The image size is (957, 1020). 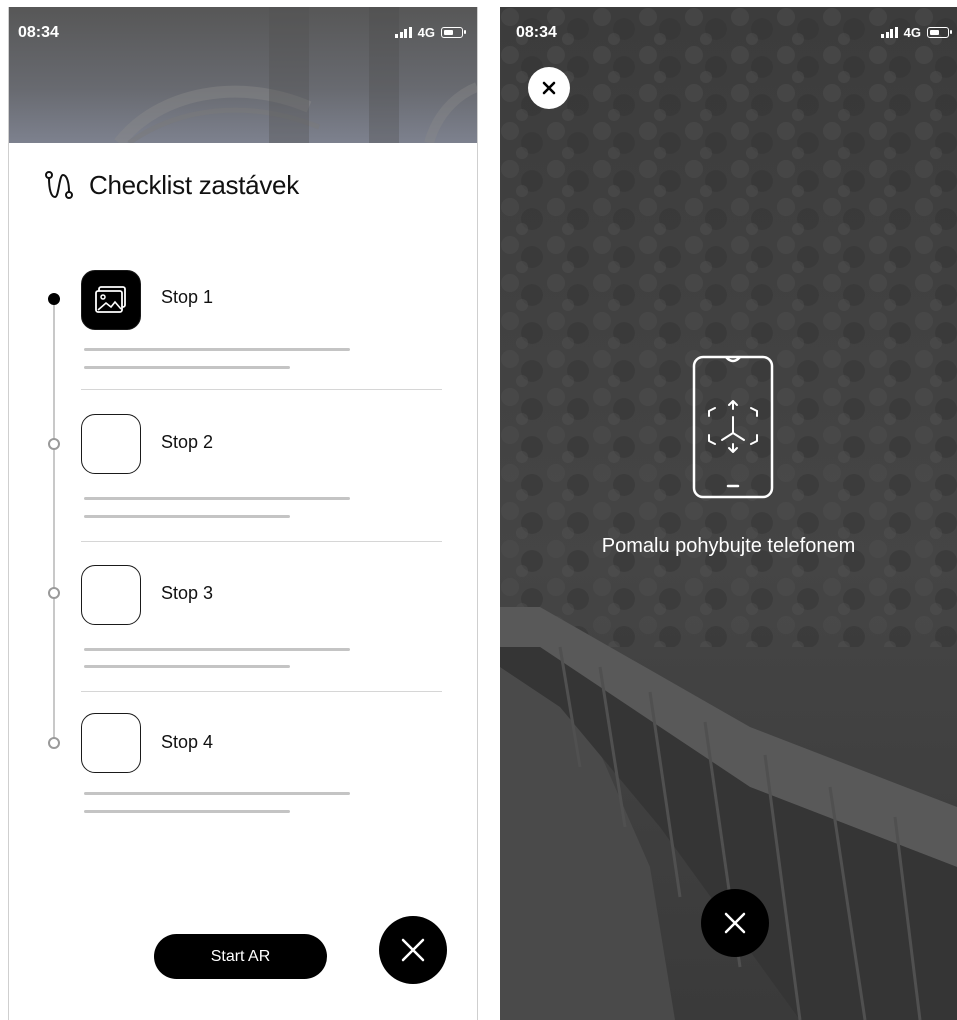 What do you see at coordinates (187, 297) in the screenshot?
I see `stop-label: Stop 1` at bounding box center [187, 297].